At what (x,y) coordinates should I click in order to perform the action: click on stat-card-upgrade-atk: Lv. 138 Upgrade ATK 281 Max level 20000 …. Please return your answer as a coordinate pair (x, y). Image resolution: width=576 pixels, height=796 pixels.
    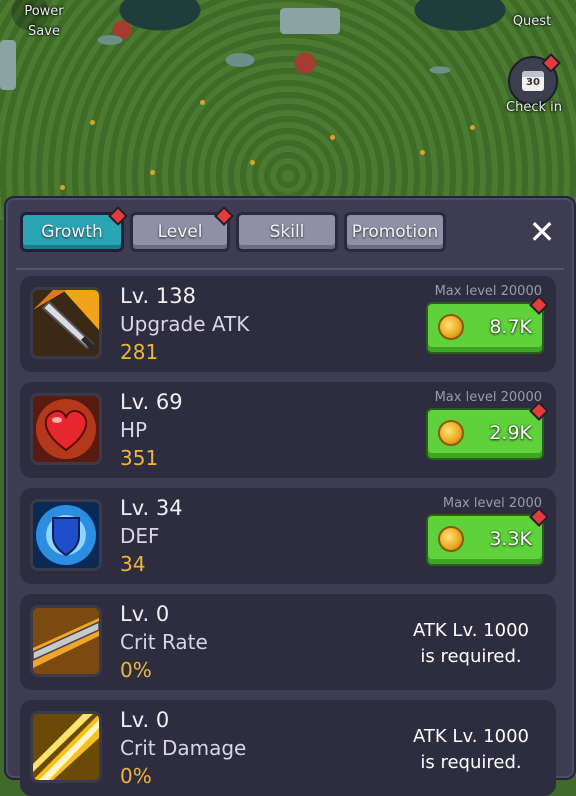
    Looking at the image, I should click on (288, 324).